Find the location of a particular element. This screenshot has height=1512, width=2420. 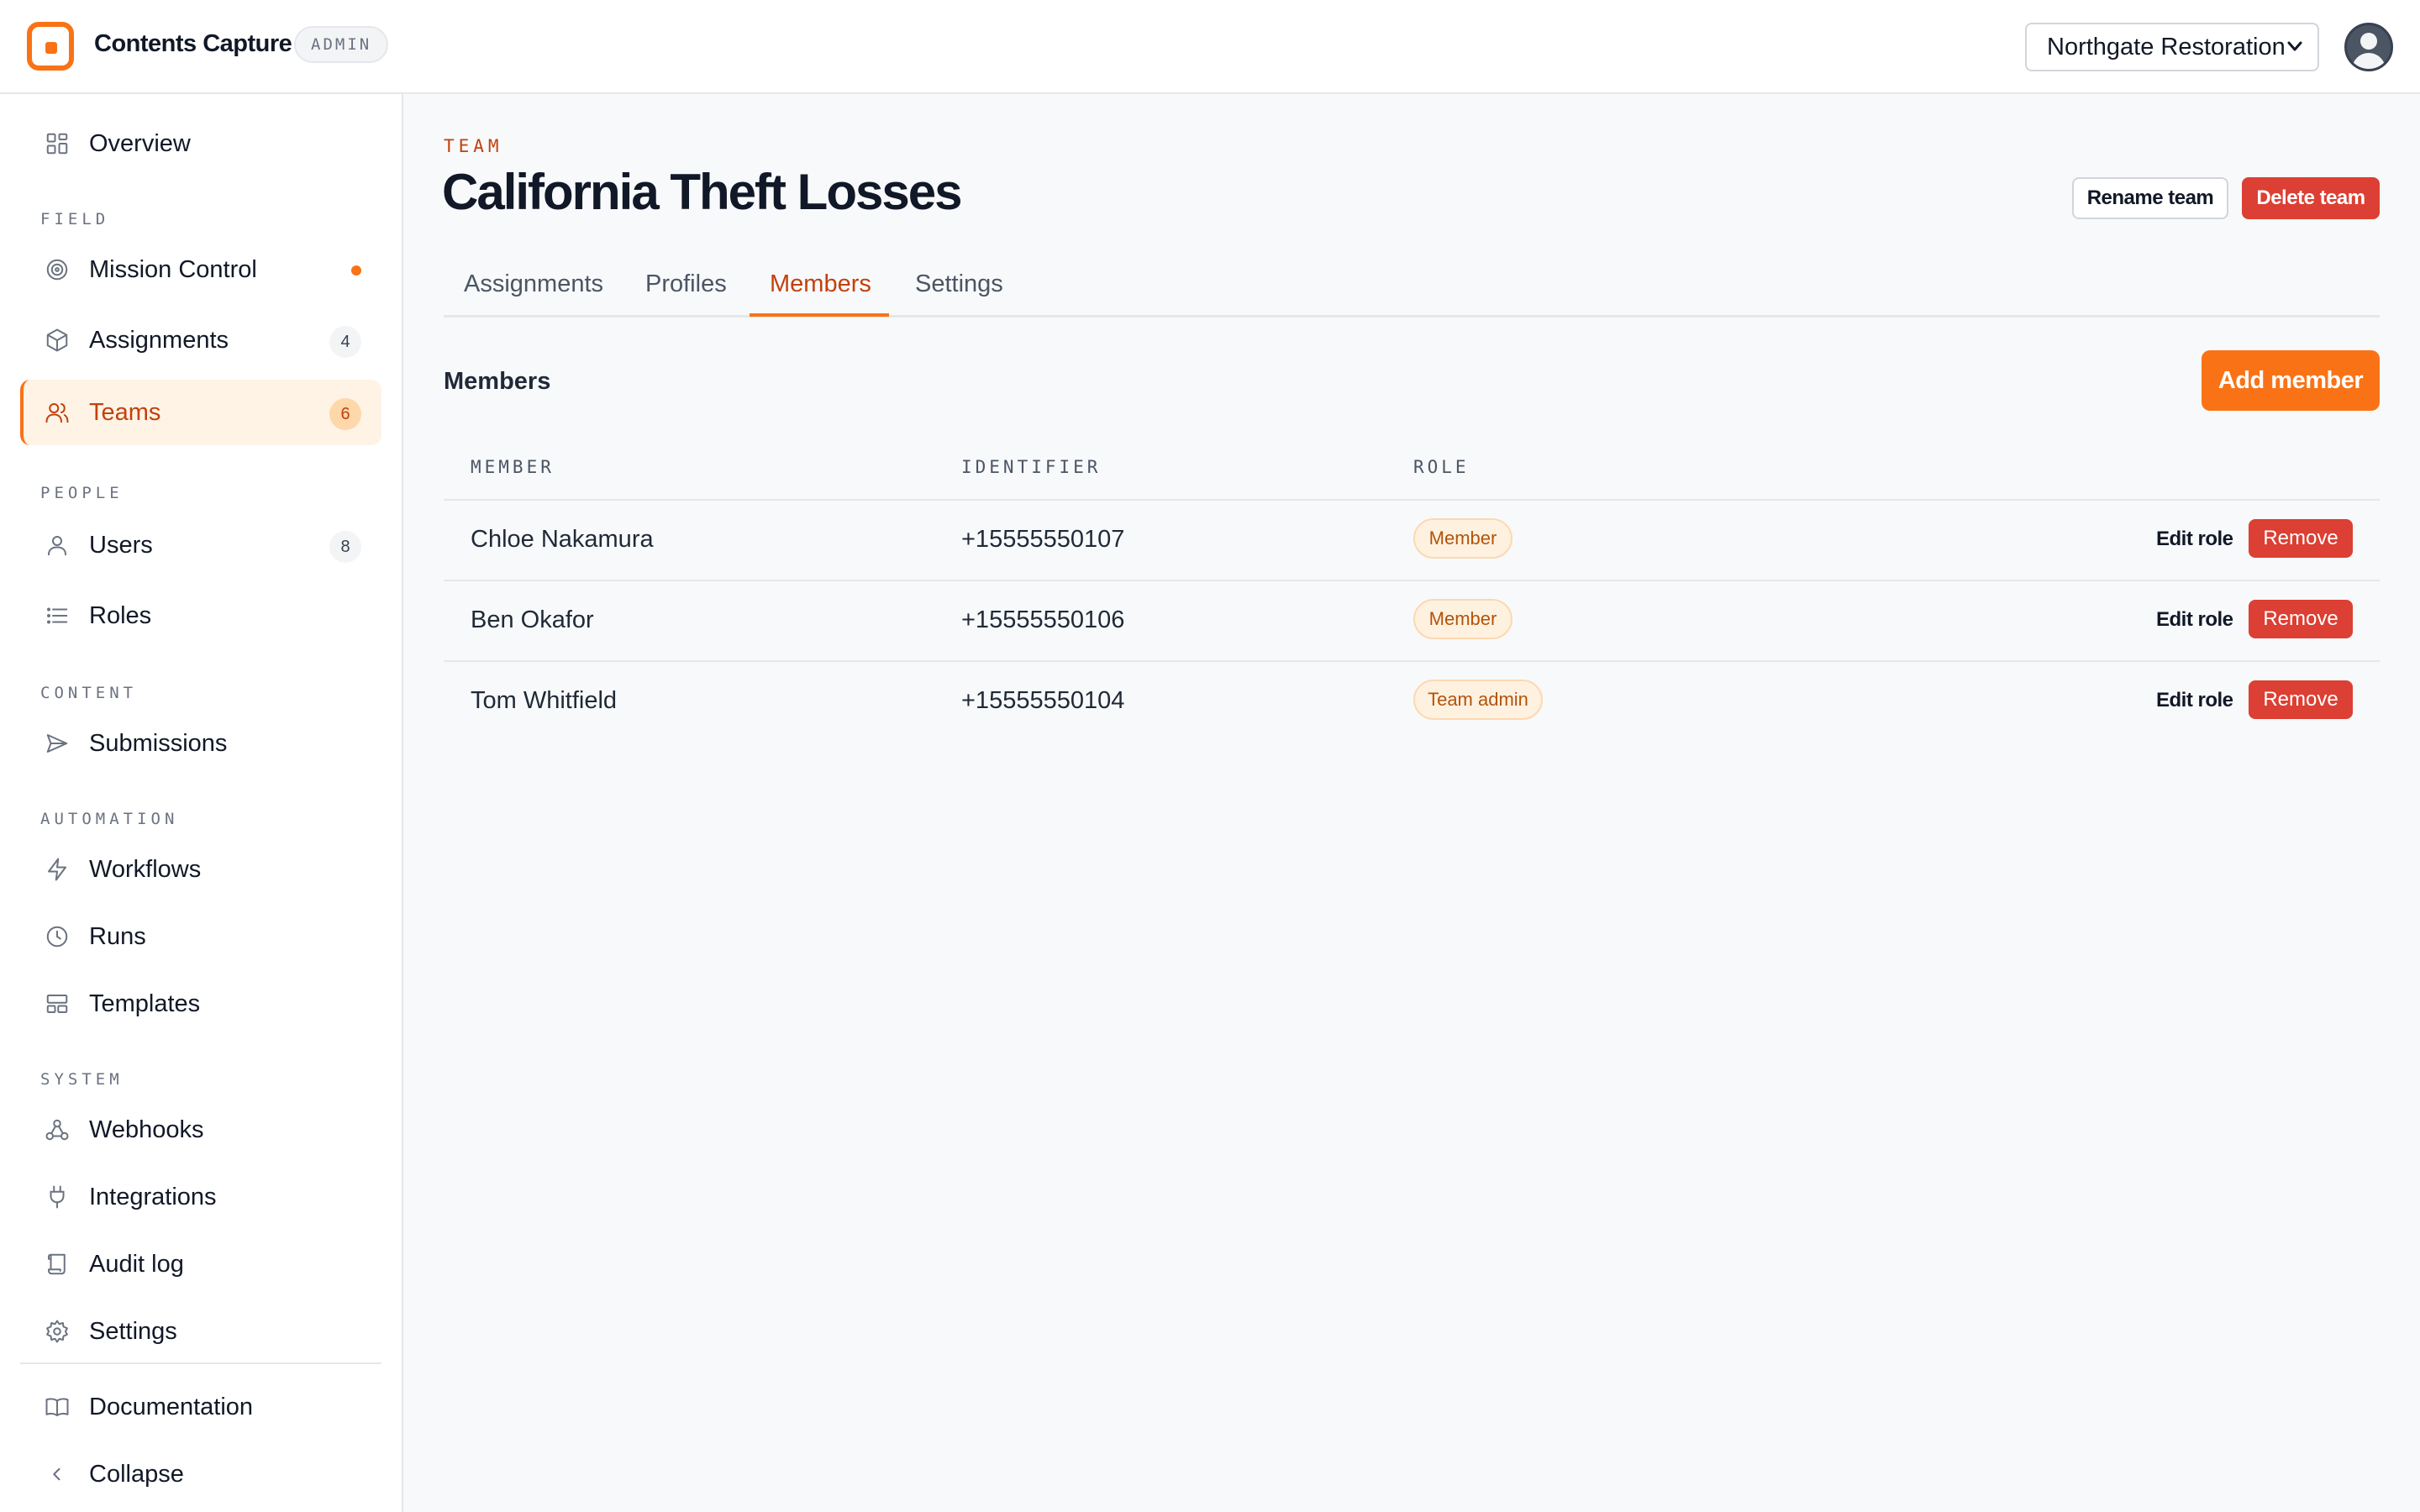

member-identifier: +15555550107 is located at coordinates (1043, 539).